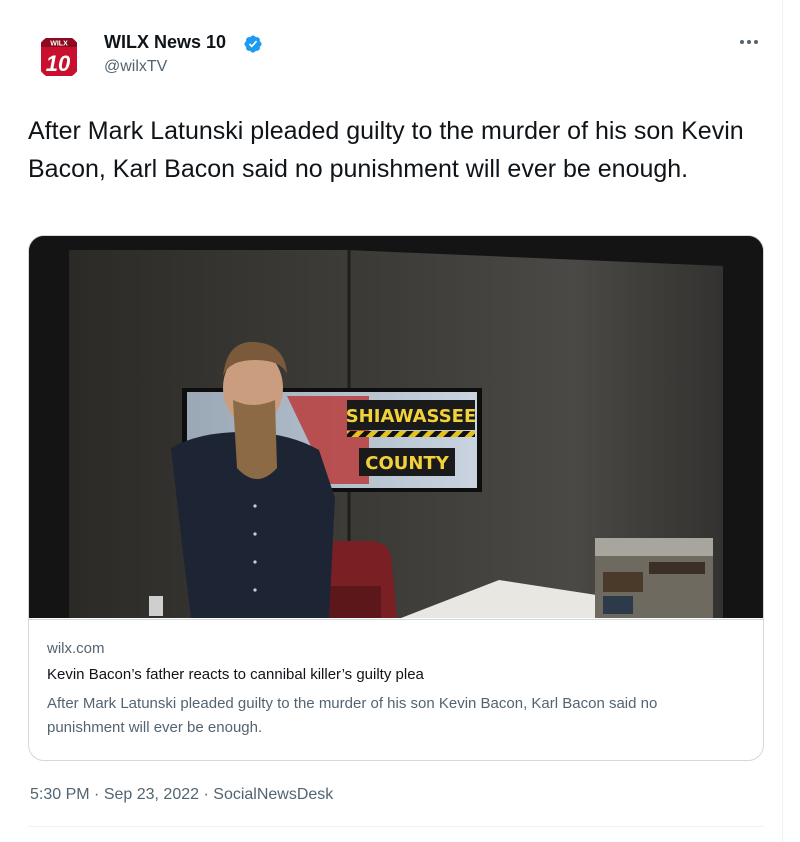 This screenshot has width=800, height=842. Describe the element at coordinates (749, 42) in the screenshot. I see `more-options-icon` at that location.